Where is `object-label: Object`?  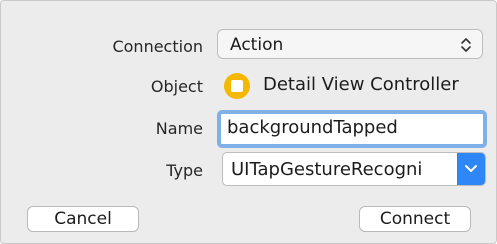 object-label: Object is located at coordinates (176, 86).